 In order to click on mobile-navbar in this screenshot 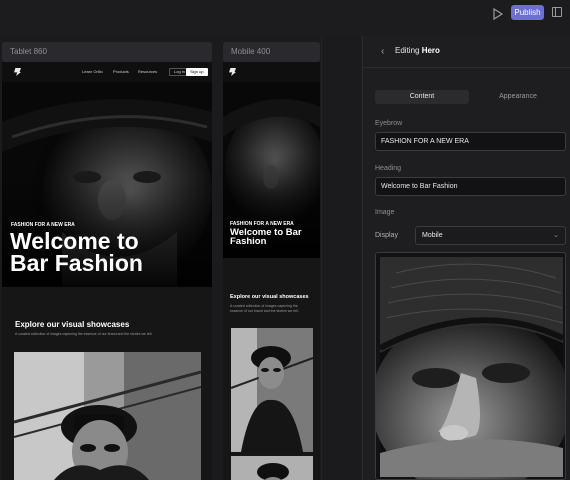, I will do `click(271, 72)`.